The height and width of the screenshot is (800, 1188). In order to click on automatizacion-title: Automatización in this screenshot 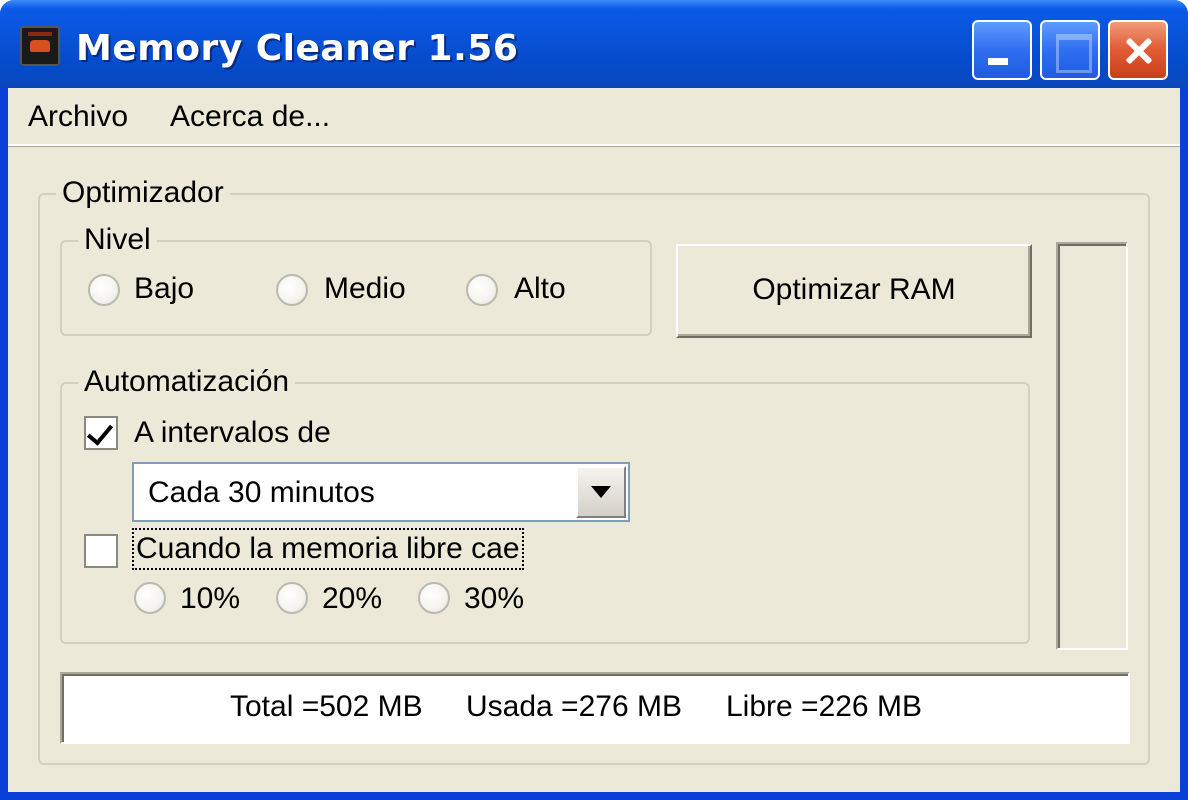, I will do `click(187, 382)`.